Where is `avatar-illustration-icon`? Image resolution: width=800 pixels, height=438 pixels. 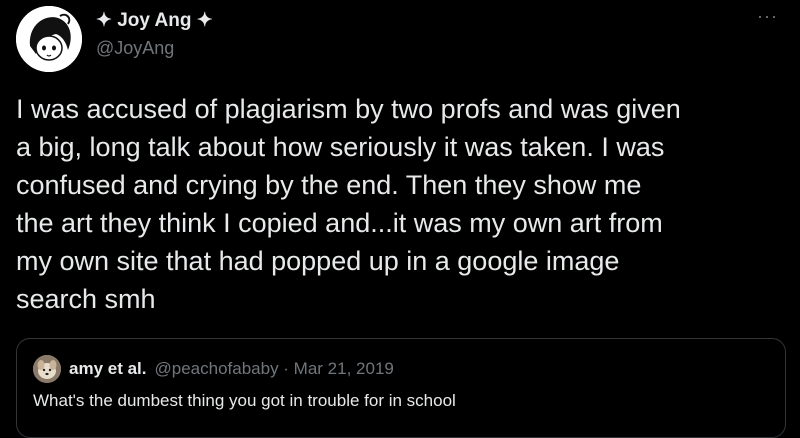 avatar-illustration-icon is located at coordinates (49, 39).